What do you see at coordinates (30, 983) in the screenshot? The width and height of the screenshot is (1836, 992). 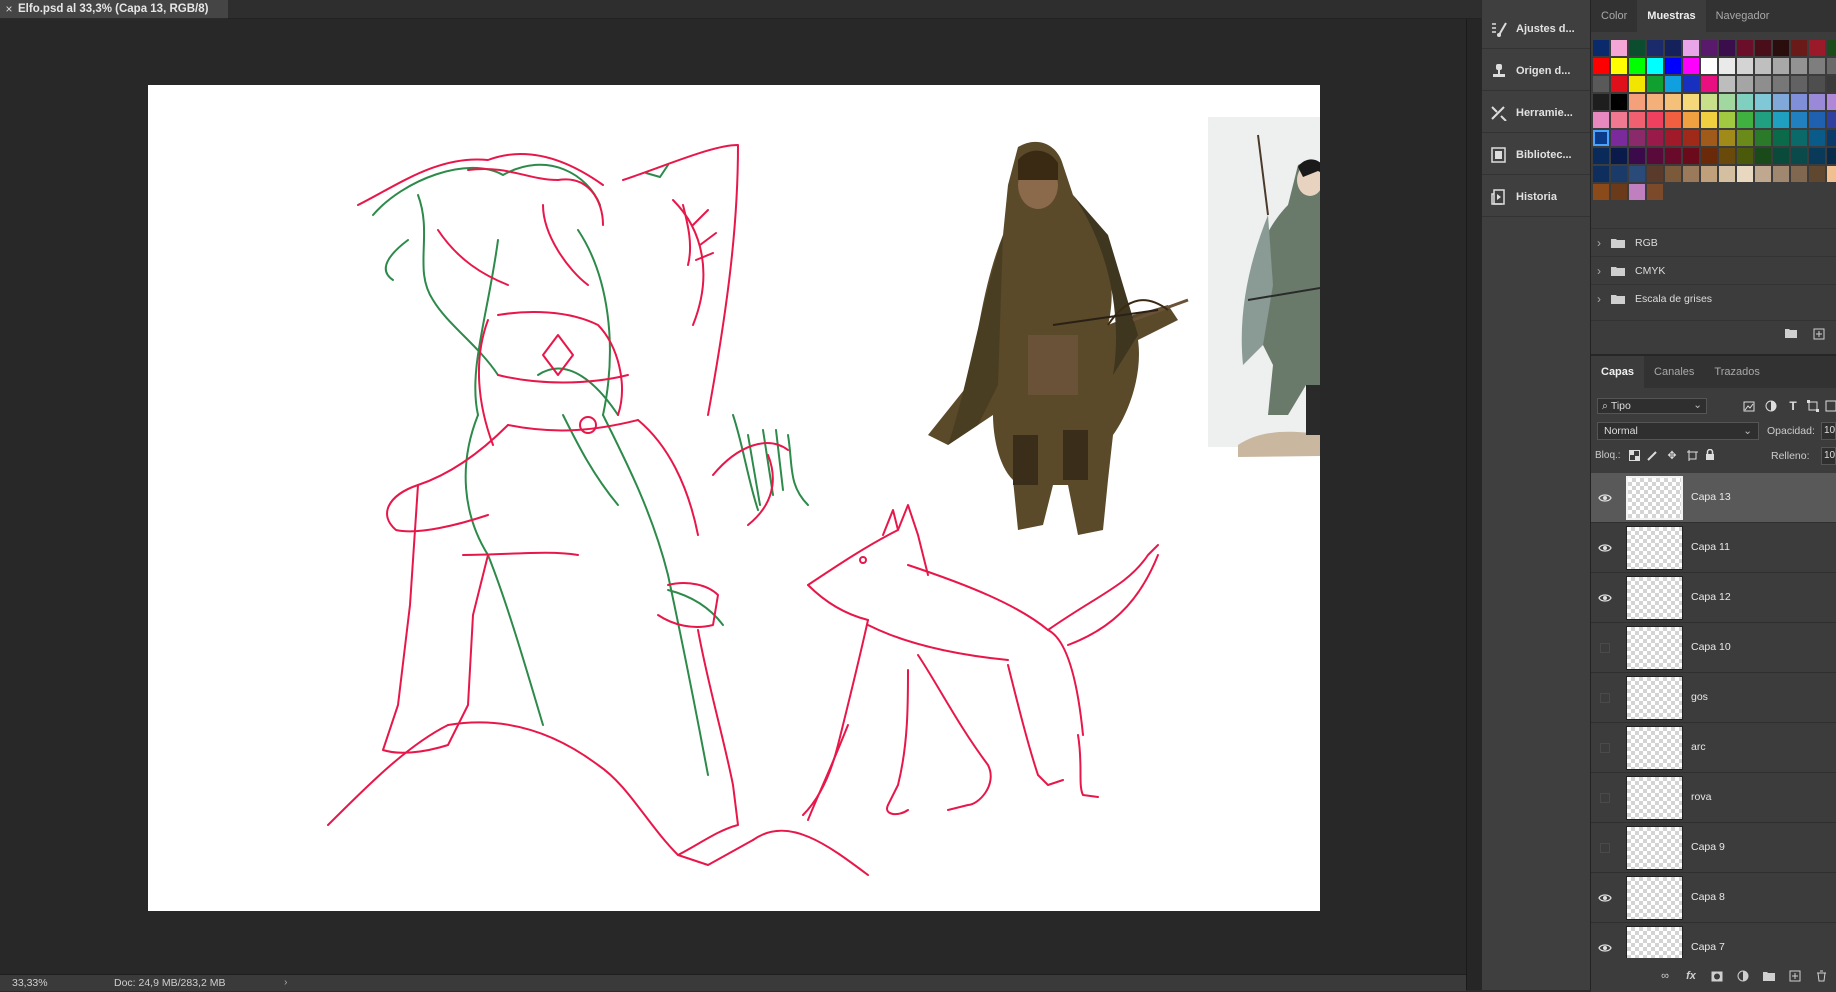 I see `zoom-level: 33,33%` at bounding box center [30, 983].